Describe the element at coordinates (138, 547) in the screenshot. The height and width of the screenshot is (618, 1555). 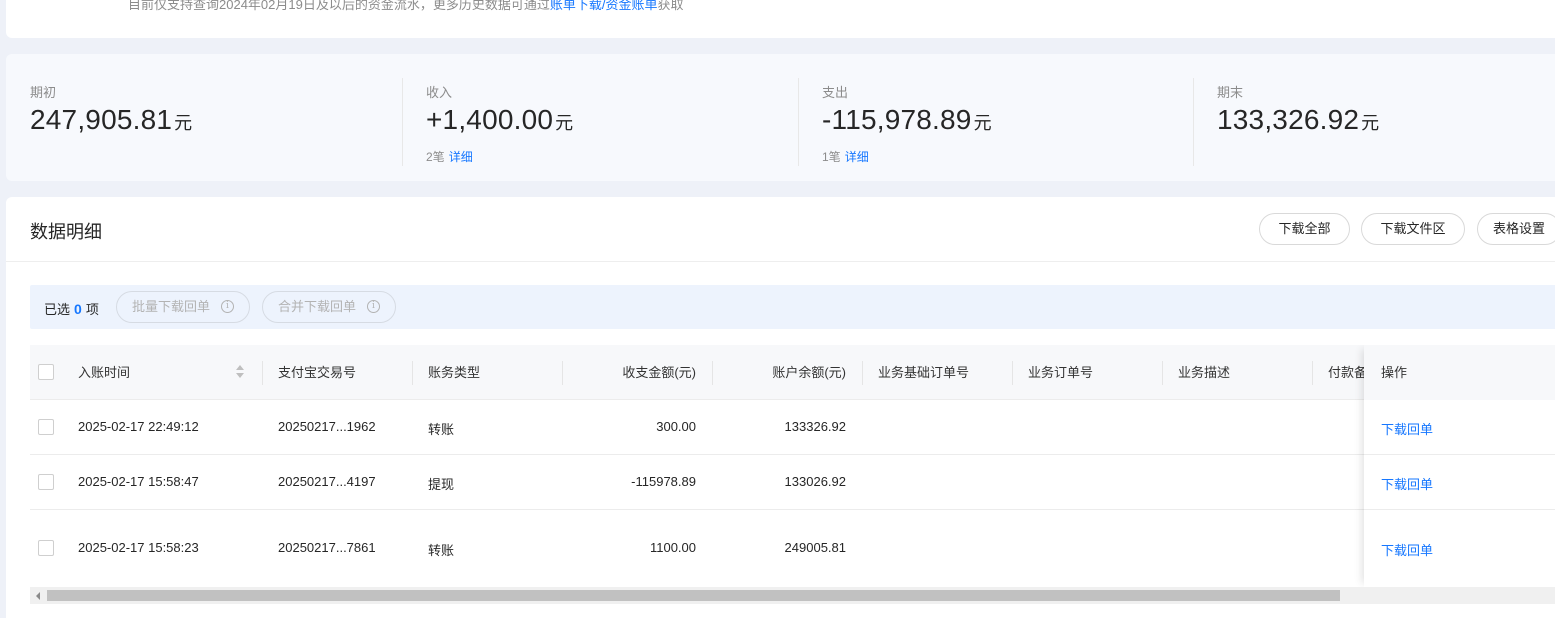
I see `cell-time: 2025-02-17 15:58:23` at that location.